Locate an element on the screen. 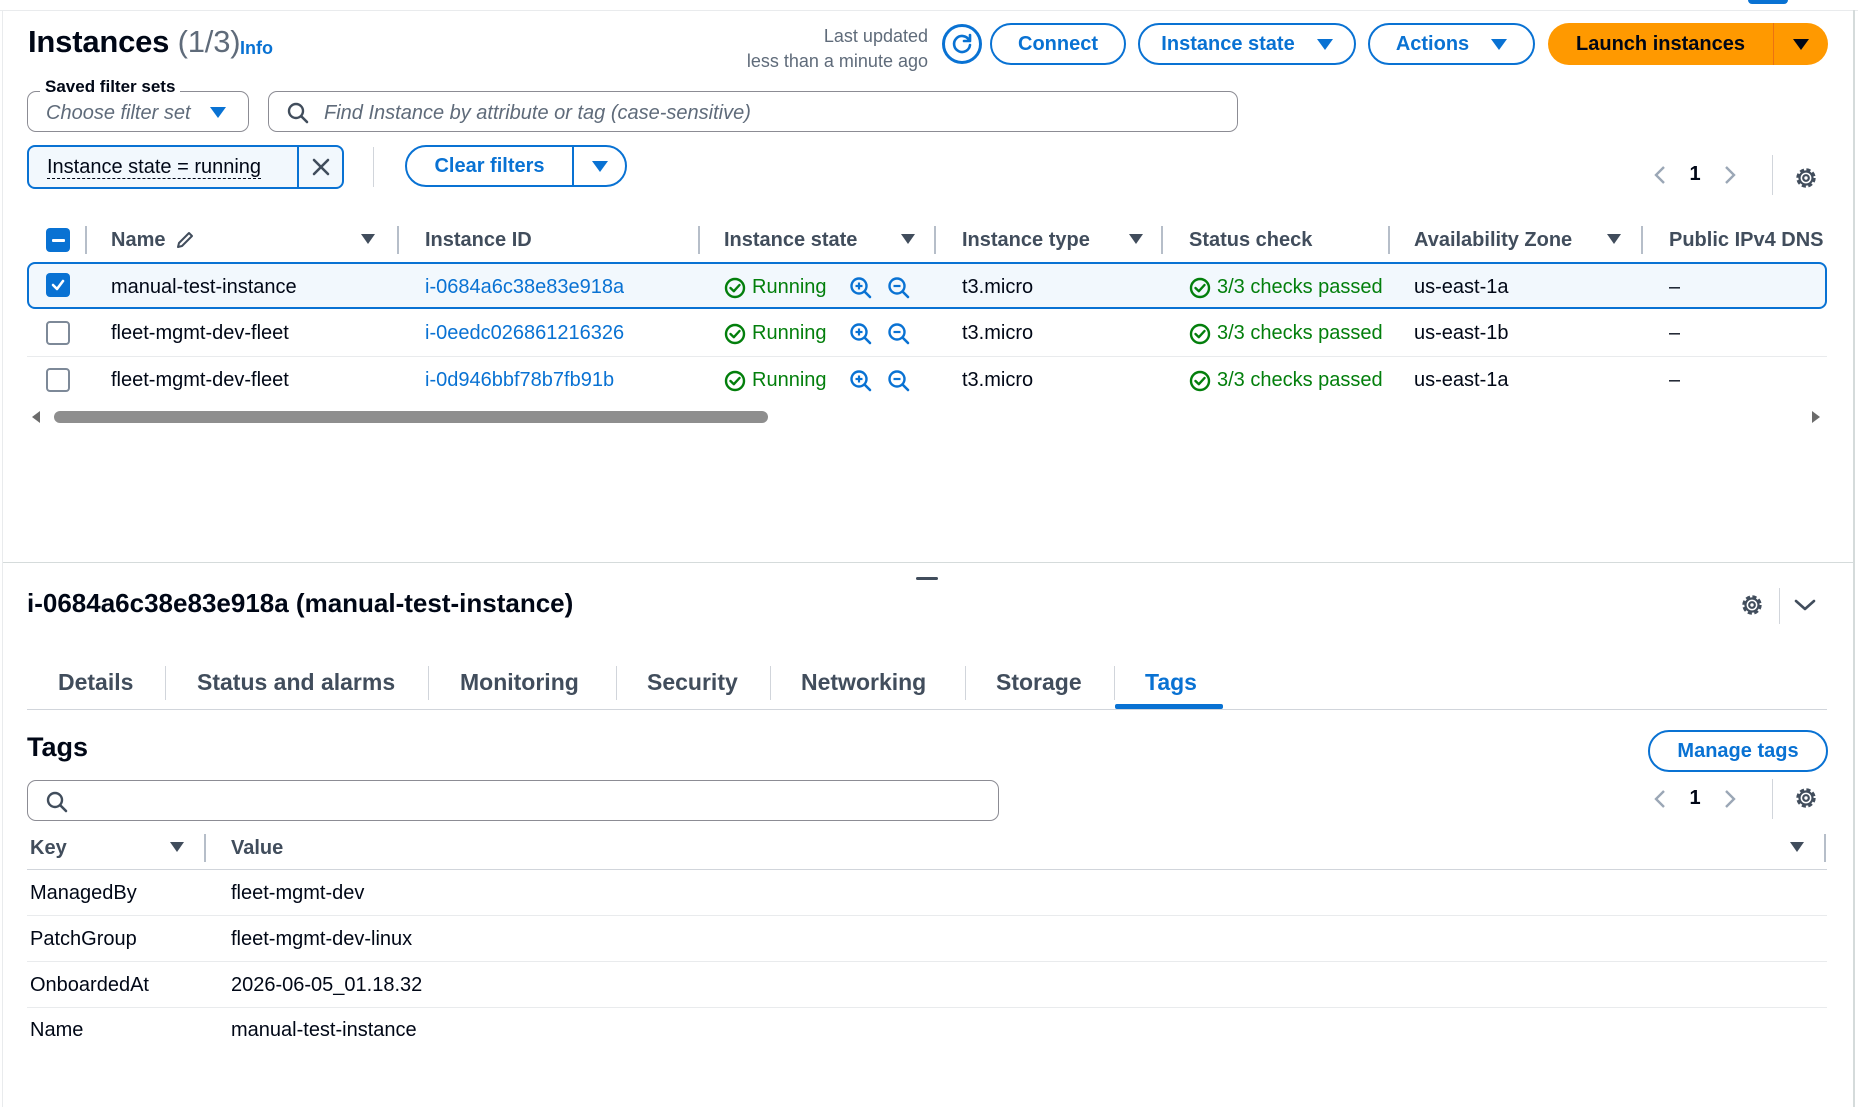  column-header-instance-state: Instance state is located at coordinates (790, 240).